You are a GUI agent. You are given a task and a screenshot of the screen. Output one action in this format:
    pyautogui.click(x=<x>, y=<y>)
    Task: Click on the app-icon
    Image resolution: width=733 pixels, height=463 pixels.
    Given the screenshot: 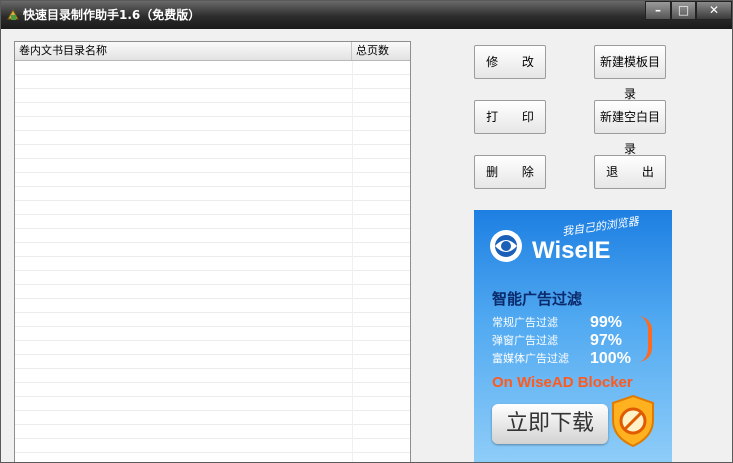 What is the action you would take?
    pyautogui.click(x=13, y=14)
    